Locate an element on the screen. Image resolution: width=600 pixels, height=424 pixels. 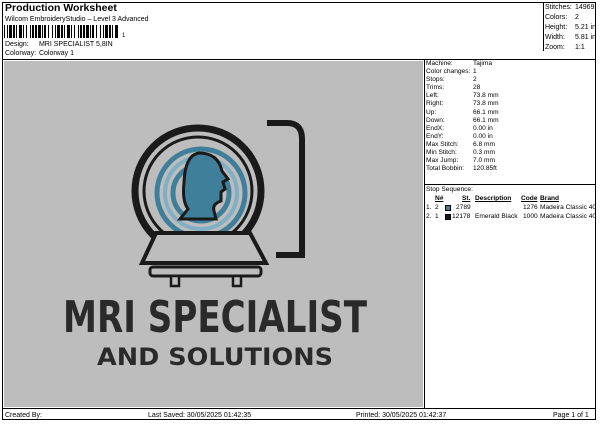
stop-sequence-header: N# St. Description Code Brand is located at coordinates (511, 199).